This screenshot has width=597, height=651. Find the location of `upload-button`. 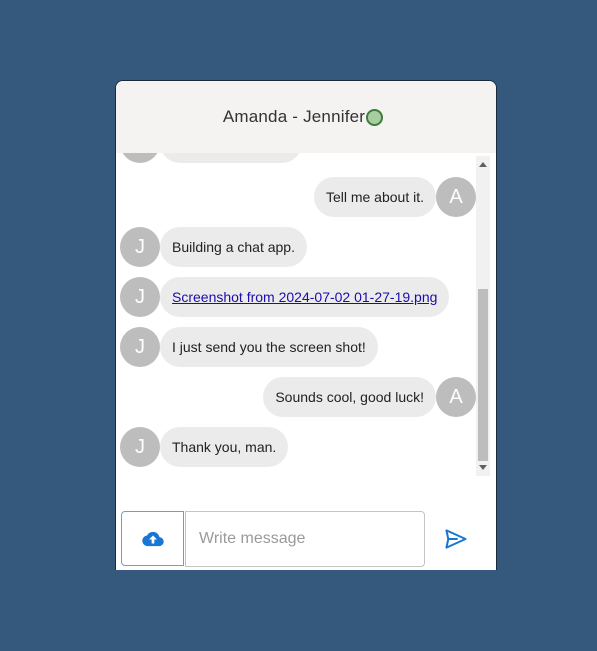

upload-button is located at coordinates (152, 538).